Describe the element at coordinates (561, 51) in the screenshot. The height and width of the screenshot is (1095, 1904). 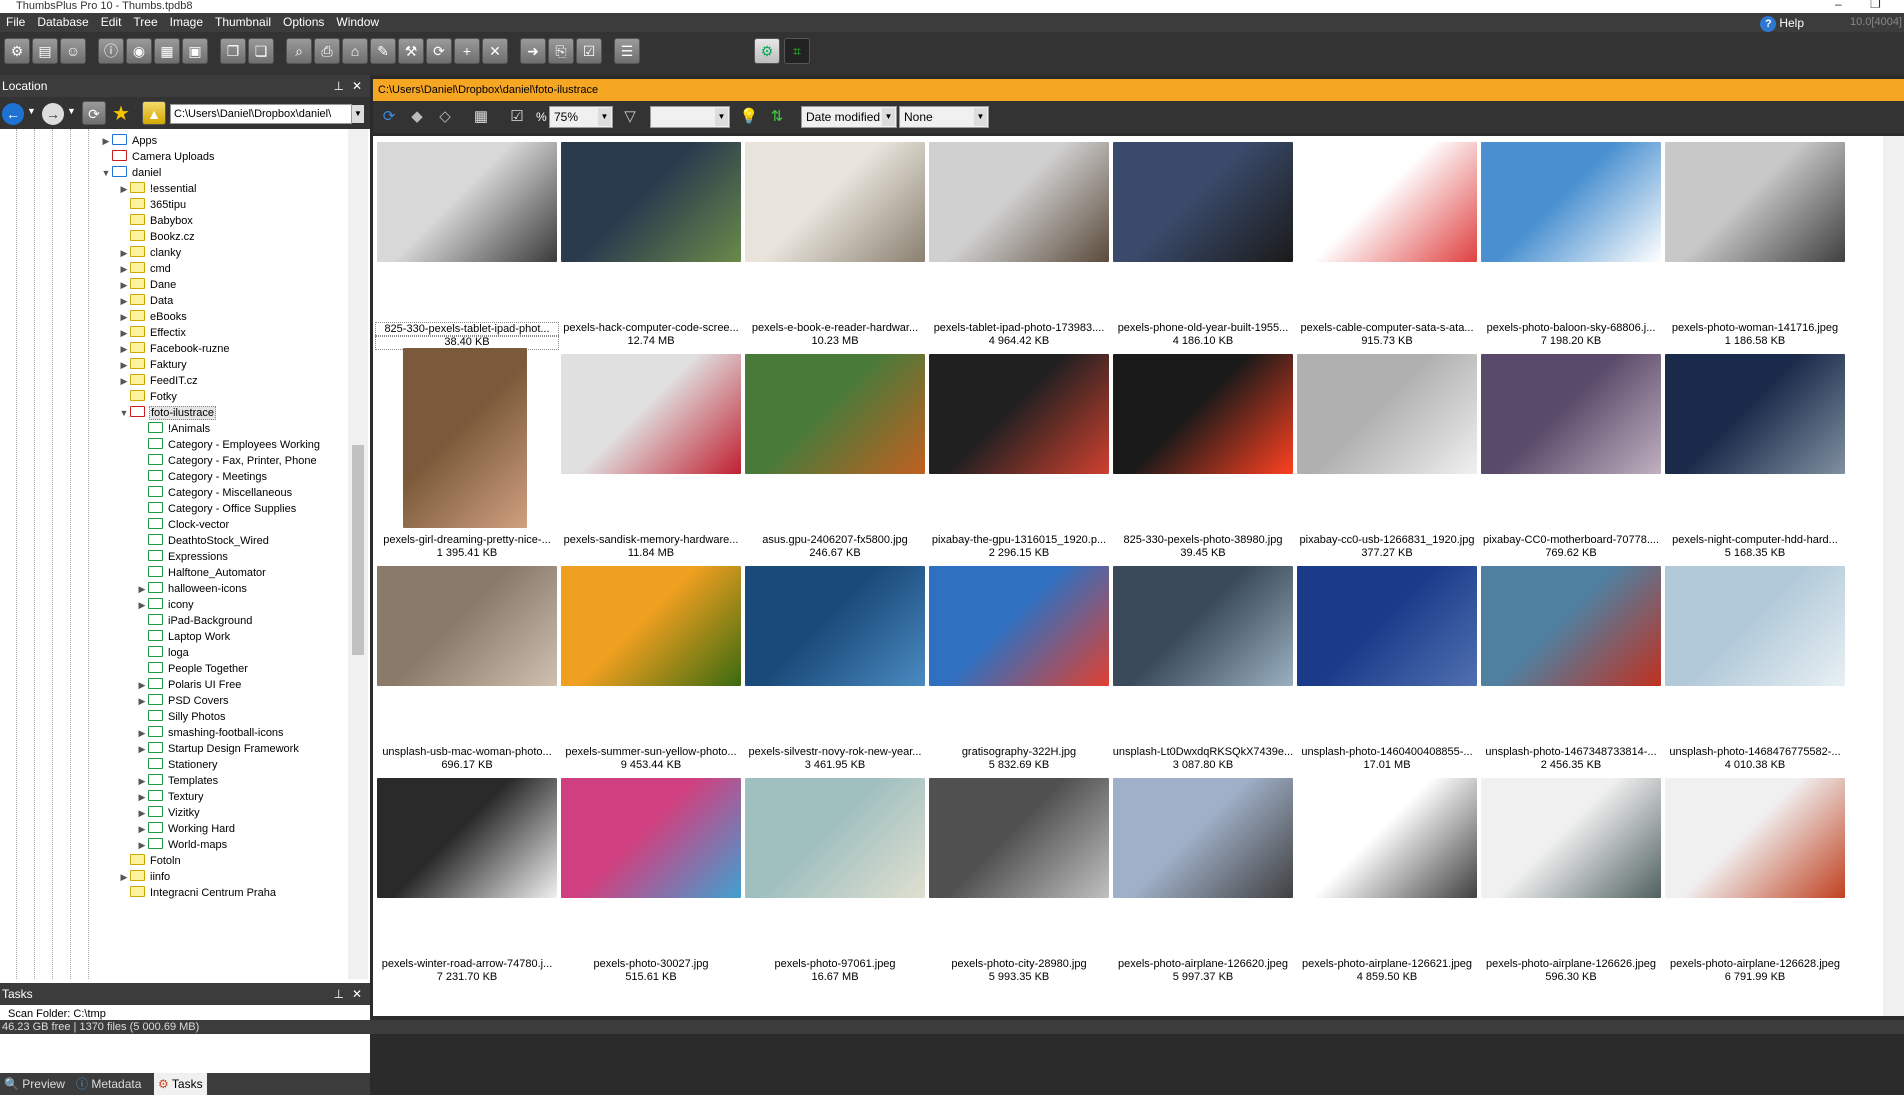
I see `rename-icon: ⎘` at that location.